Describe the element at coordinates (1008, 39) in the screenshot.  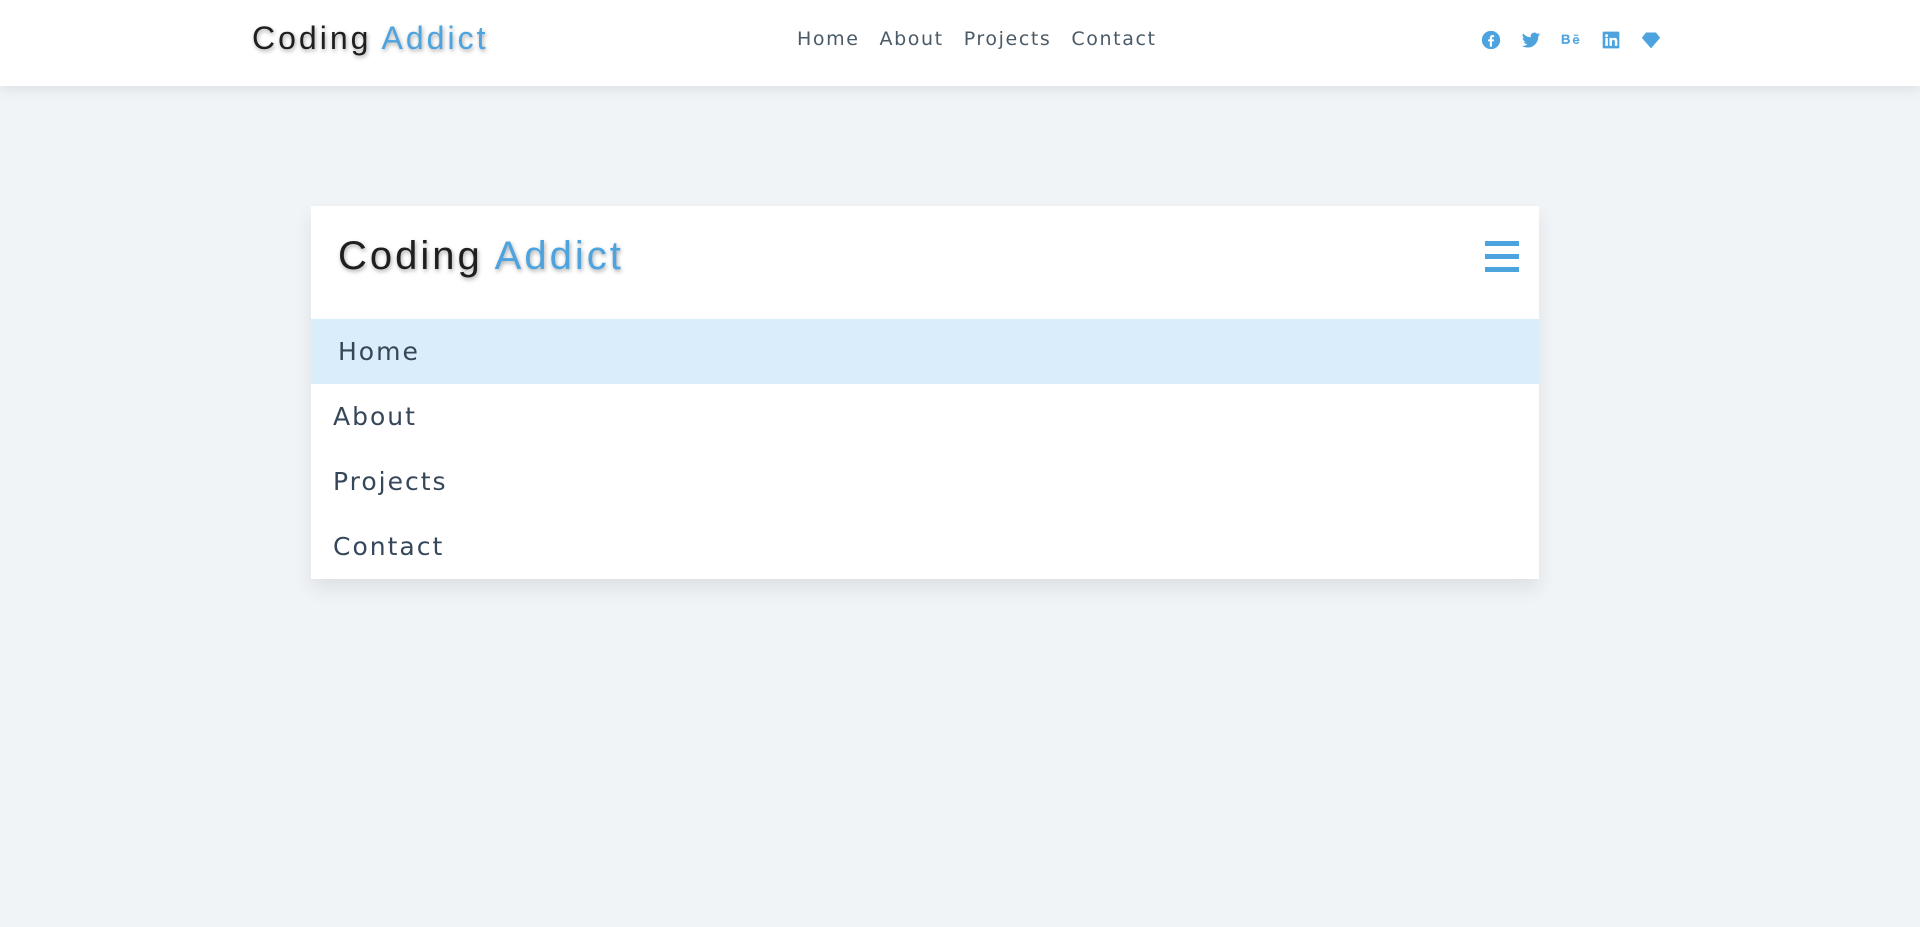
I see `nav-link-projects: Projects` at that location.